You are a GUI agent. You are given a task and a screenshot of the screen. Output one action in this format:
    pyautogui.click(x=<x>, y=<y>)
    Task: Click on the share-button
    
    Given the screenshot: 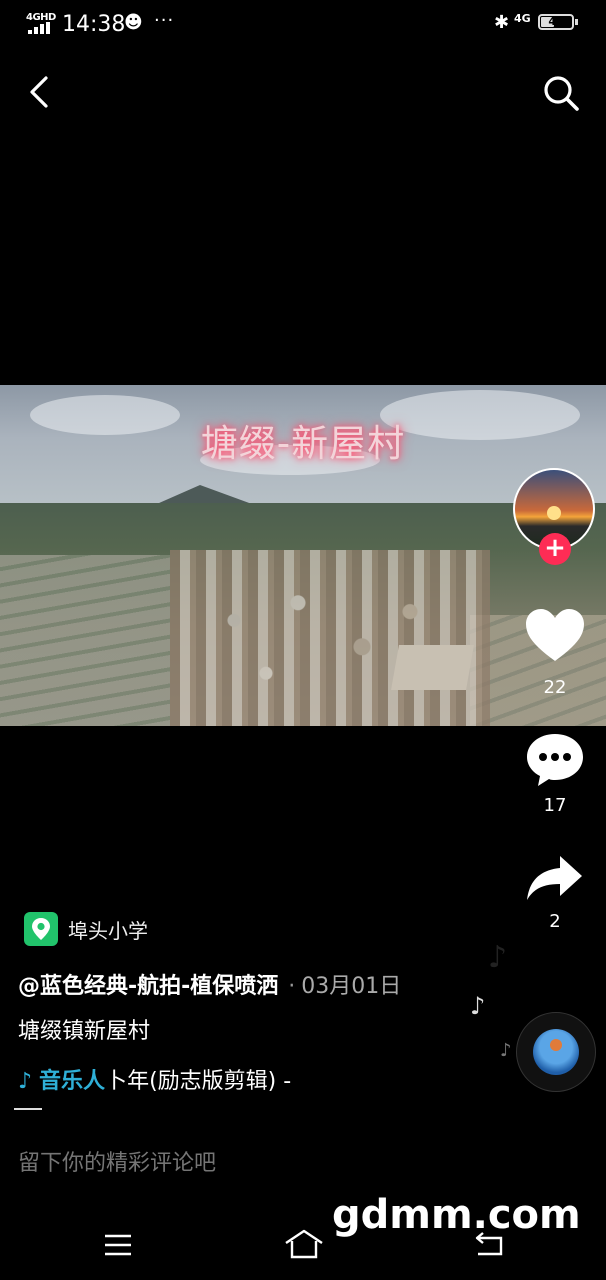 What is the action you would take?
    pyautogui.click(x=555, y=878)
    